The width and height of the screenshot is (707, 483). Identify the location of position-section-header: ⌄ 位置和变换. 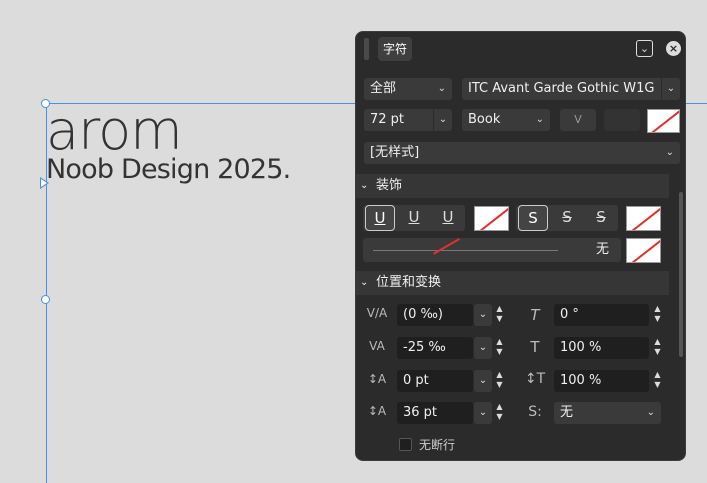
(512, 283).